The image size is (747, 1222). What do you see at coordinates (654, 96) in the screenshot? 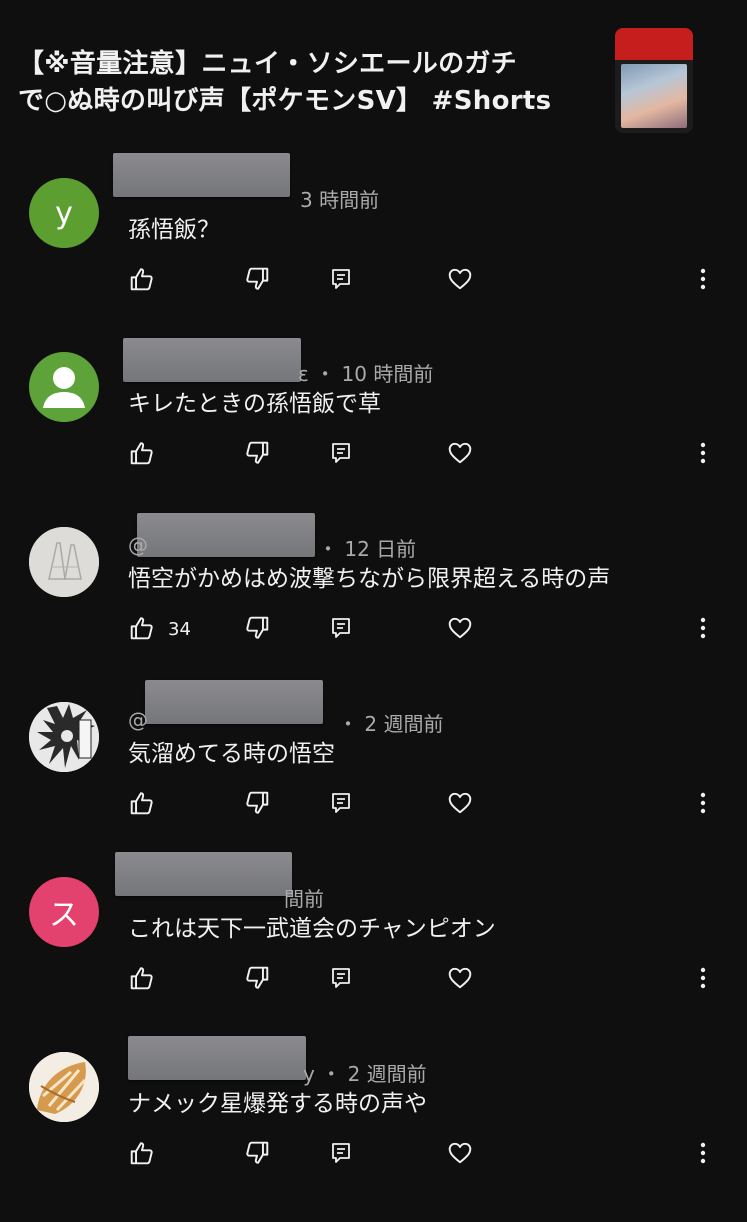
I see `thumbnail-image` at bounding box center [654, 96].